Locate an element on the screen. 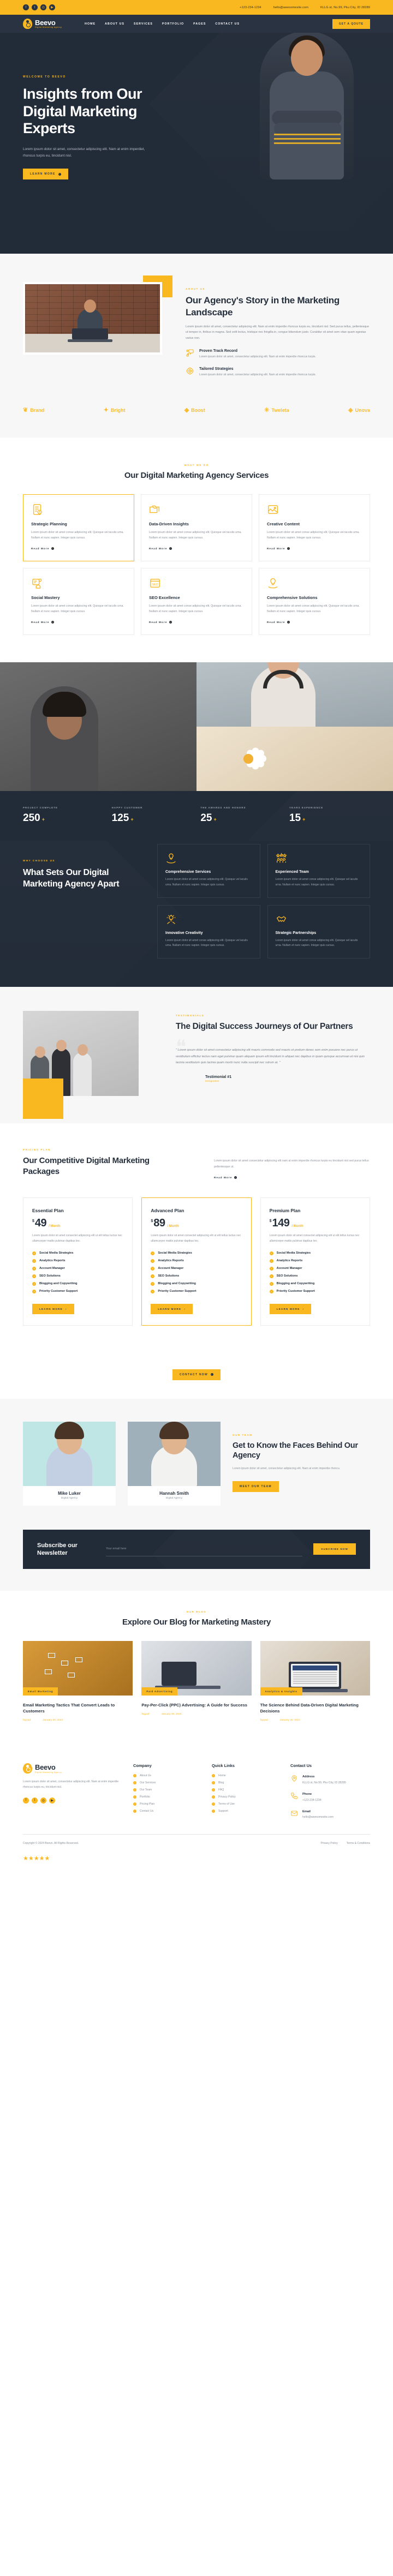 The image size is (393, 2576). footer-link-label: Support is located at coordinates (223, 1811).